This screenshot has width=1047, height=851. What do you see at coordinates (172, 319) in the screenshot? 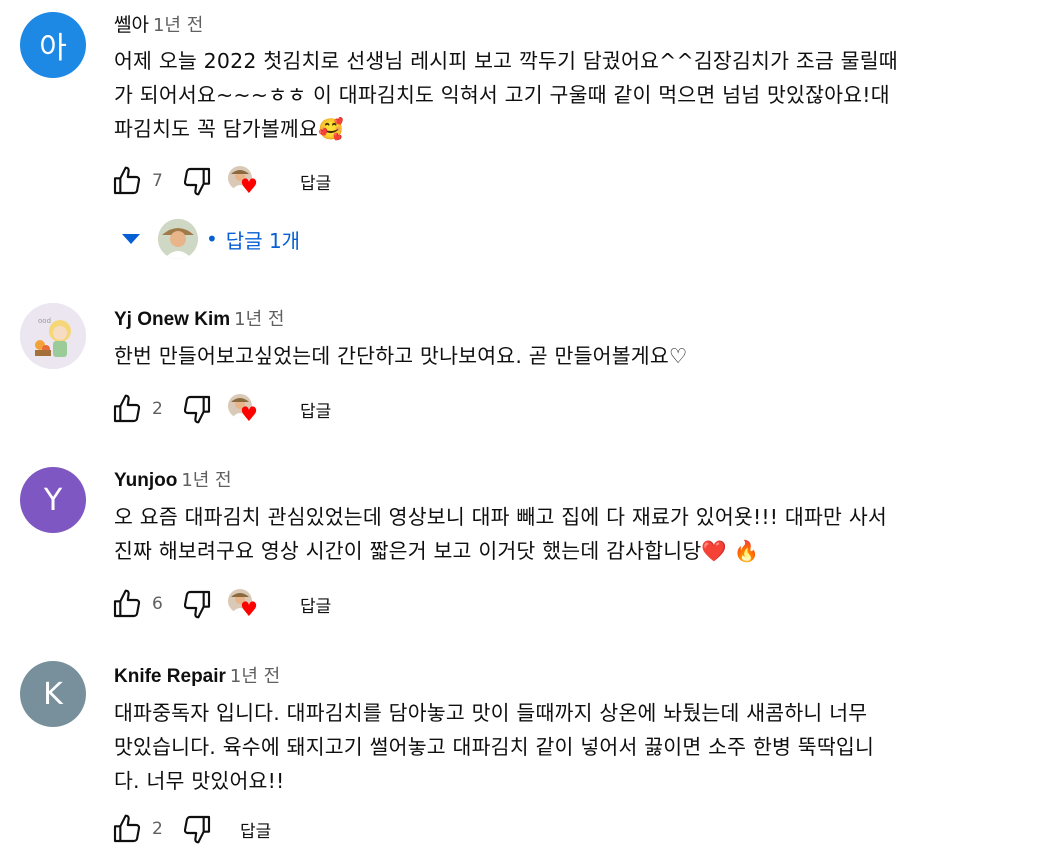
I see `author-name: Yj Onew Kim` at bounding box center [172, 319].